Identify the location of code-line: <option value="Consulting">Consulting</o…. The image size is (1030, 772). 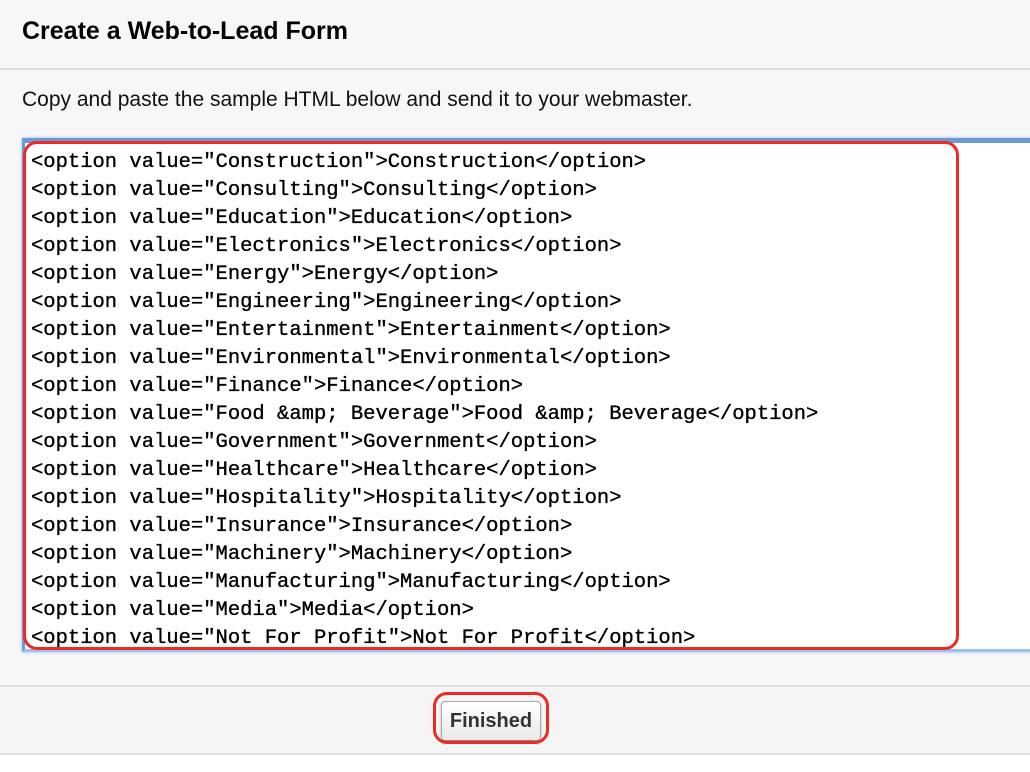
(314, 190).